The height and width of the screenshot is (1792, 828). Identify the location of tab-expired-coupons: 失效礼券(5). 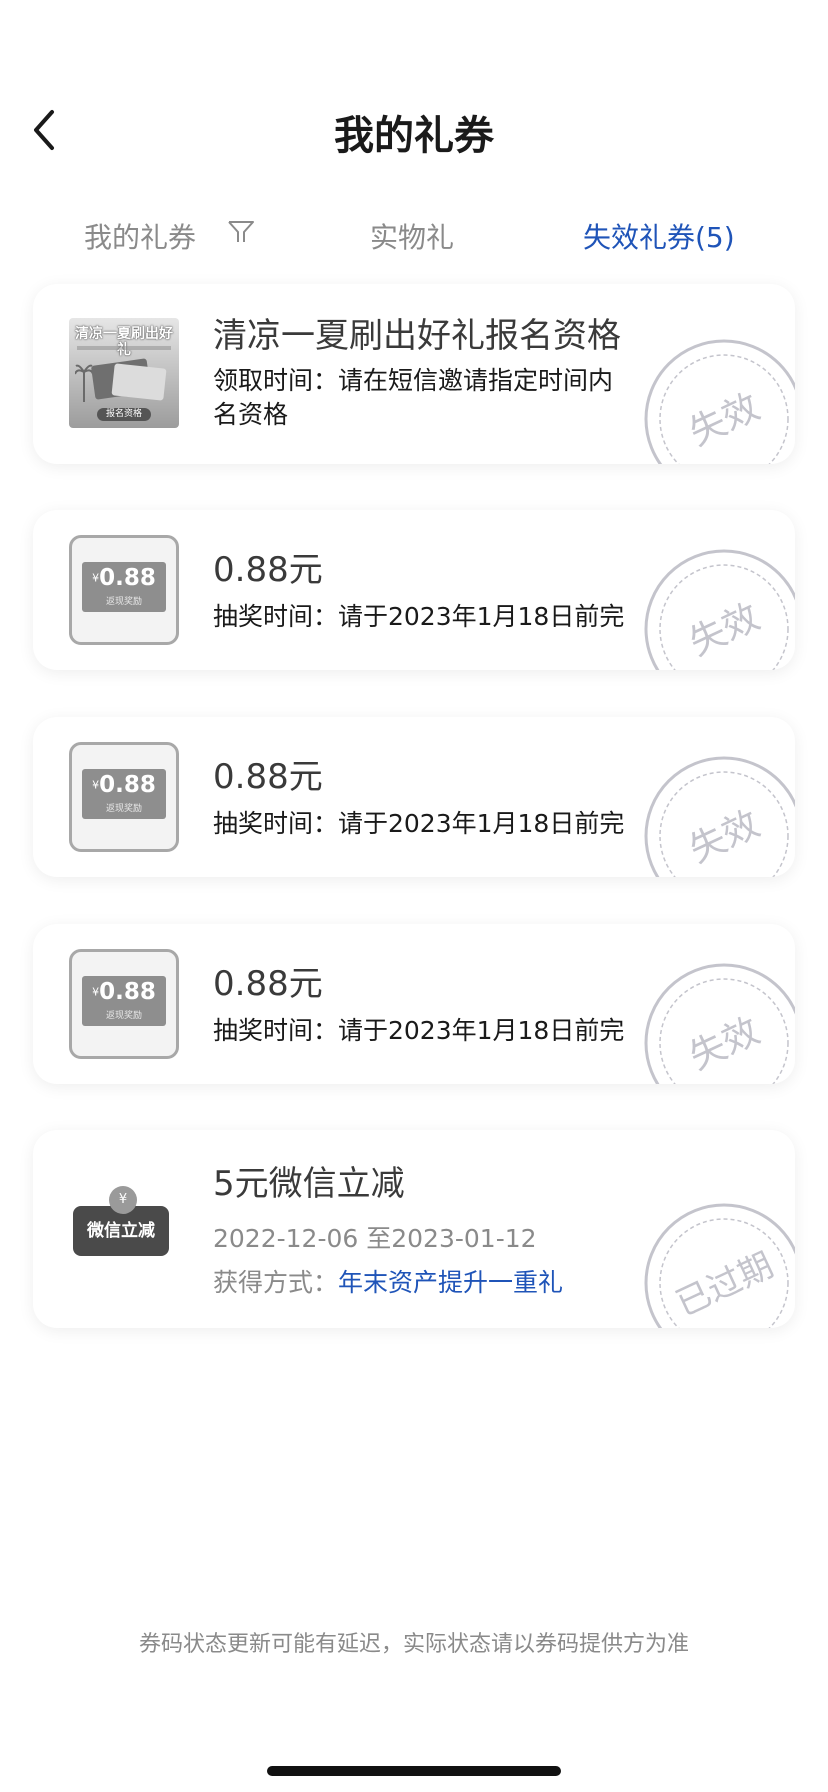
(659, 238).